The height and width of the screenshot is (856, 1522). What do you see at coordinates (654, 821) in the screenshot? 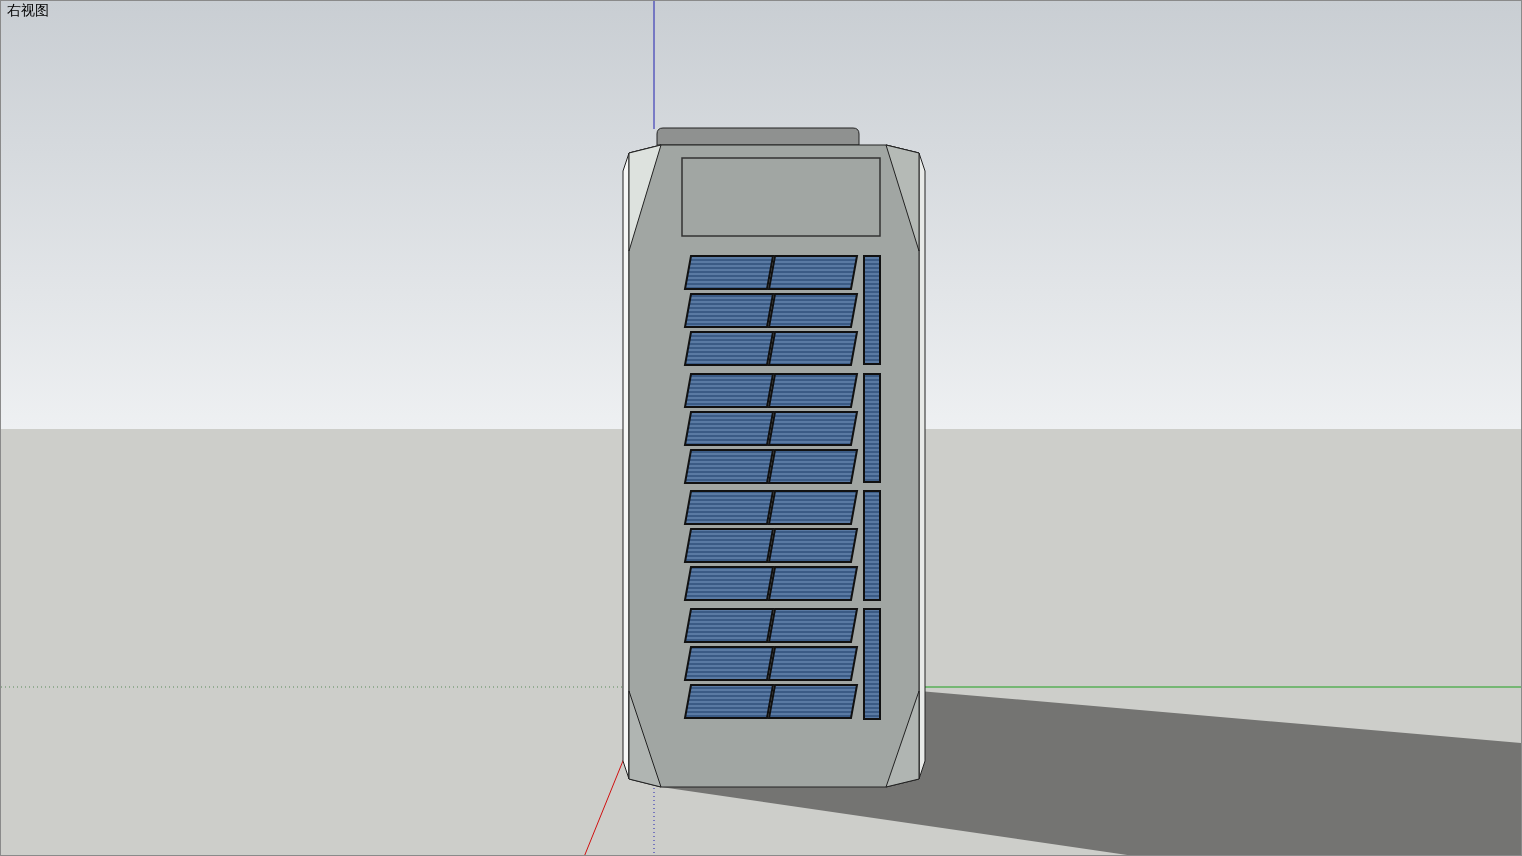
I see `dotted-vertical-axis-line` at bounding box center [654, 821].